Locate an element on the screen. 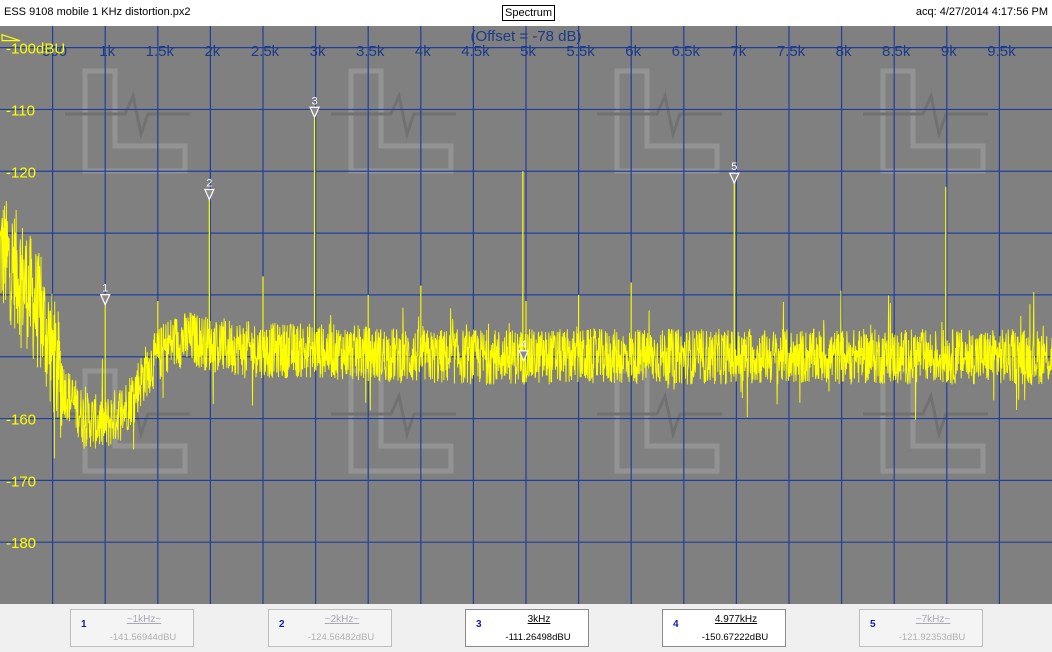 The height and width of the screenshot is (652, 1052). x-tick-label: 7.5k is located at coordinates (791, 51).